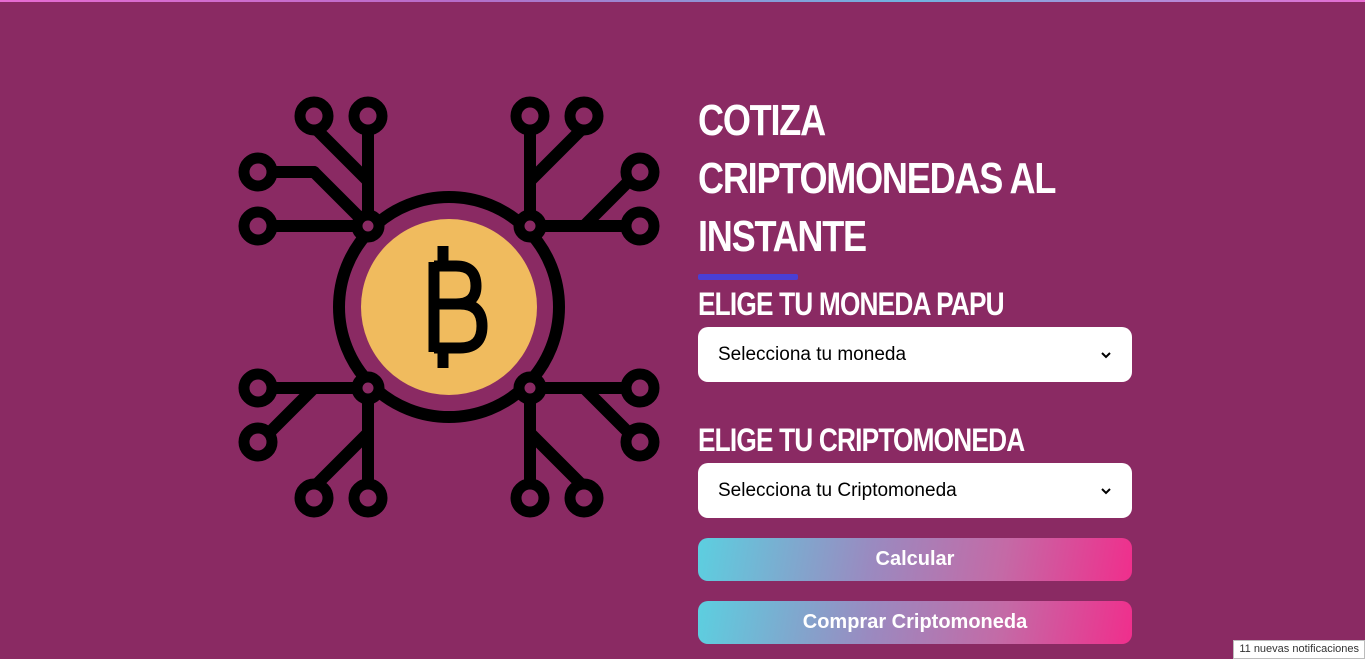  Describe the element at coordinates (915, 622) in the screenshot. I see `buy-crypto-button: Comprar Criptomoneda` at that location.